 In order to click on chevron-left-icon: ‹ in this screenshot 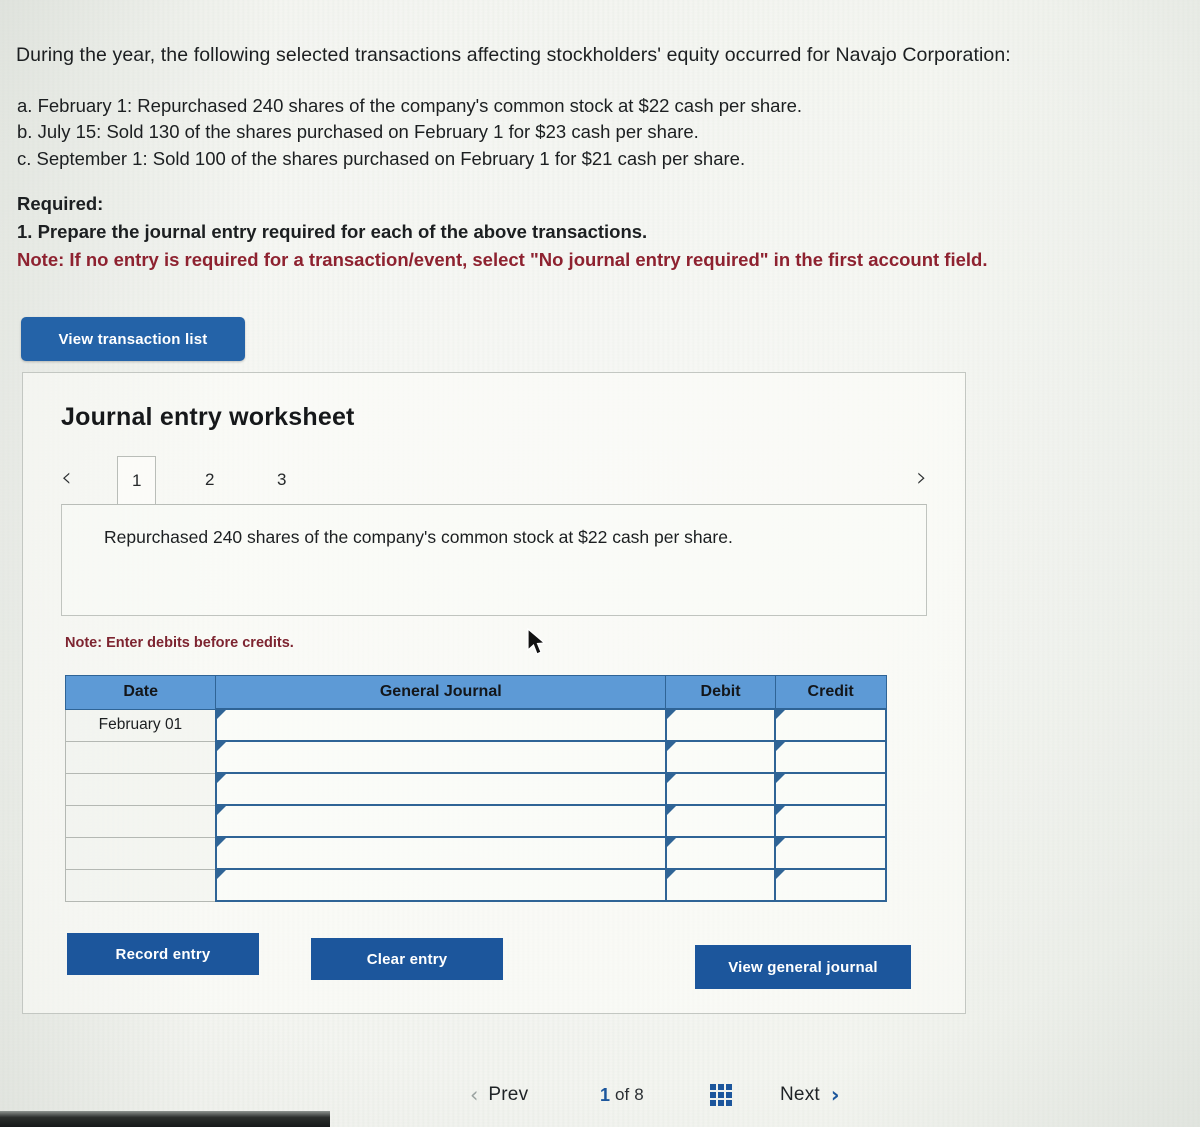, I will do `click(474, 1095)`.